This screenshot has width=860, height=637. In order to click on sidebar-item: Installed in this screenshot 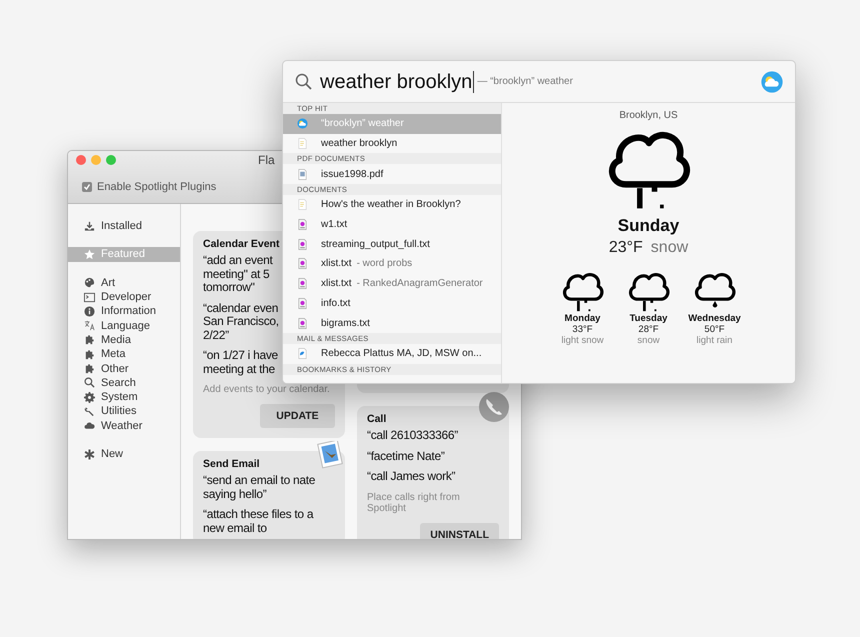, I will do `click(124, 226)`.